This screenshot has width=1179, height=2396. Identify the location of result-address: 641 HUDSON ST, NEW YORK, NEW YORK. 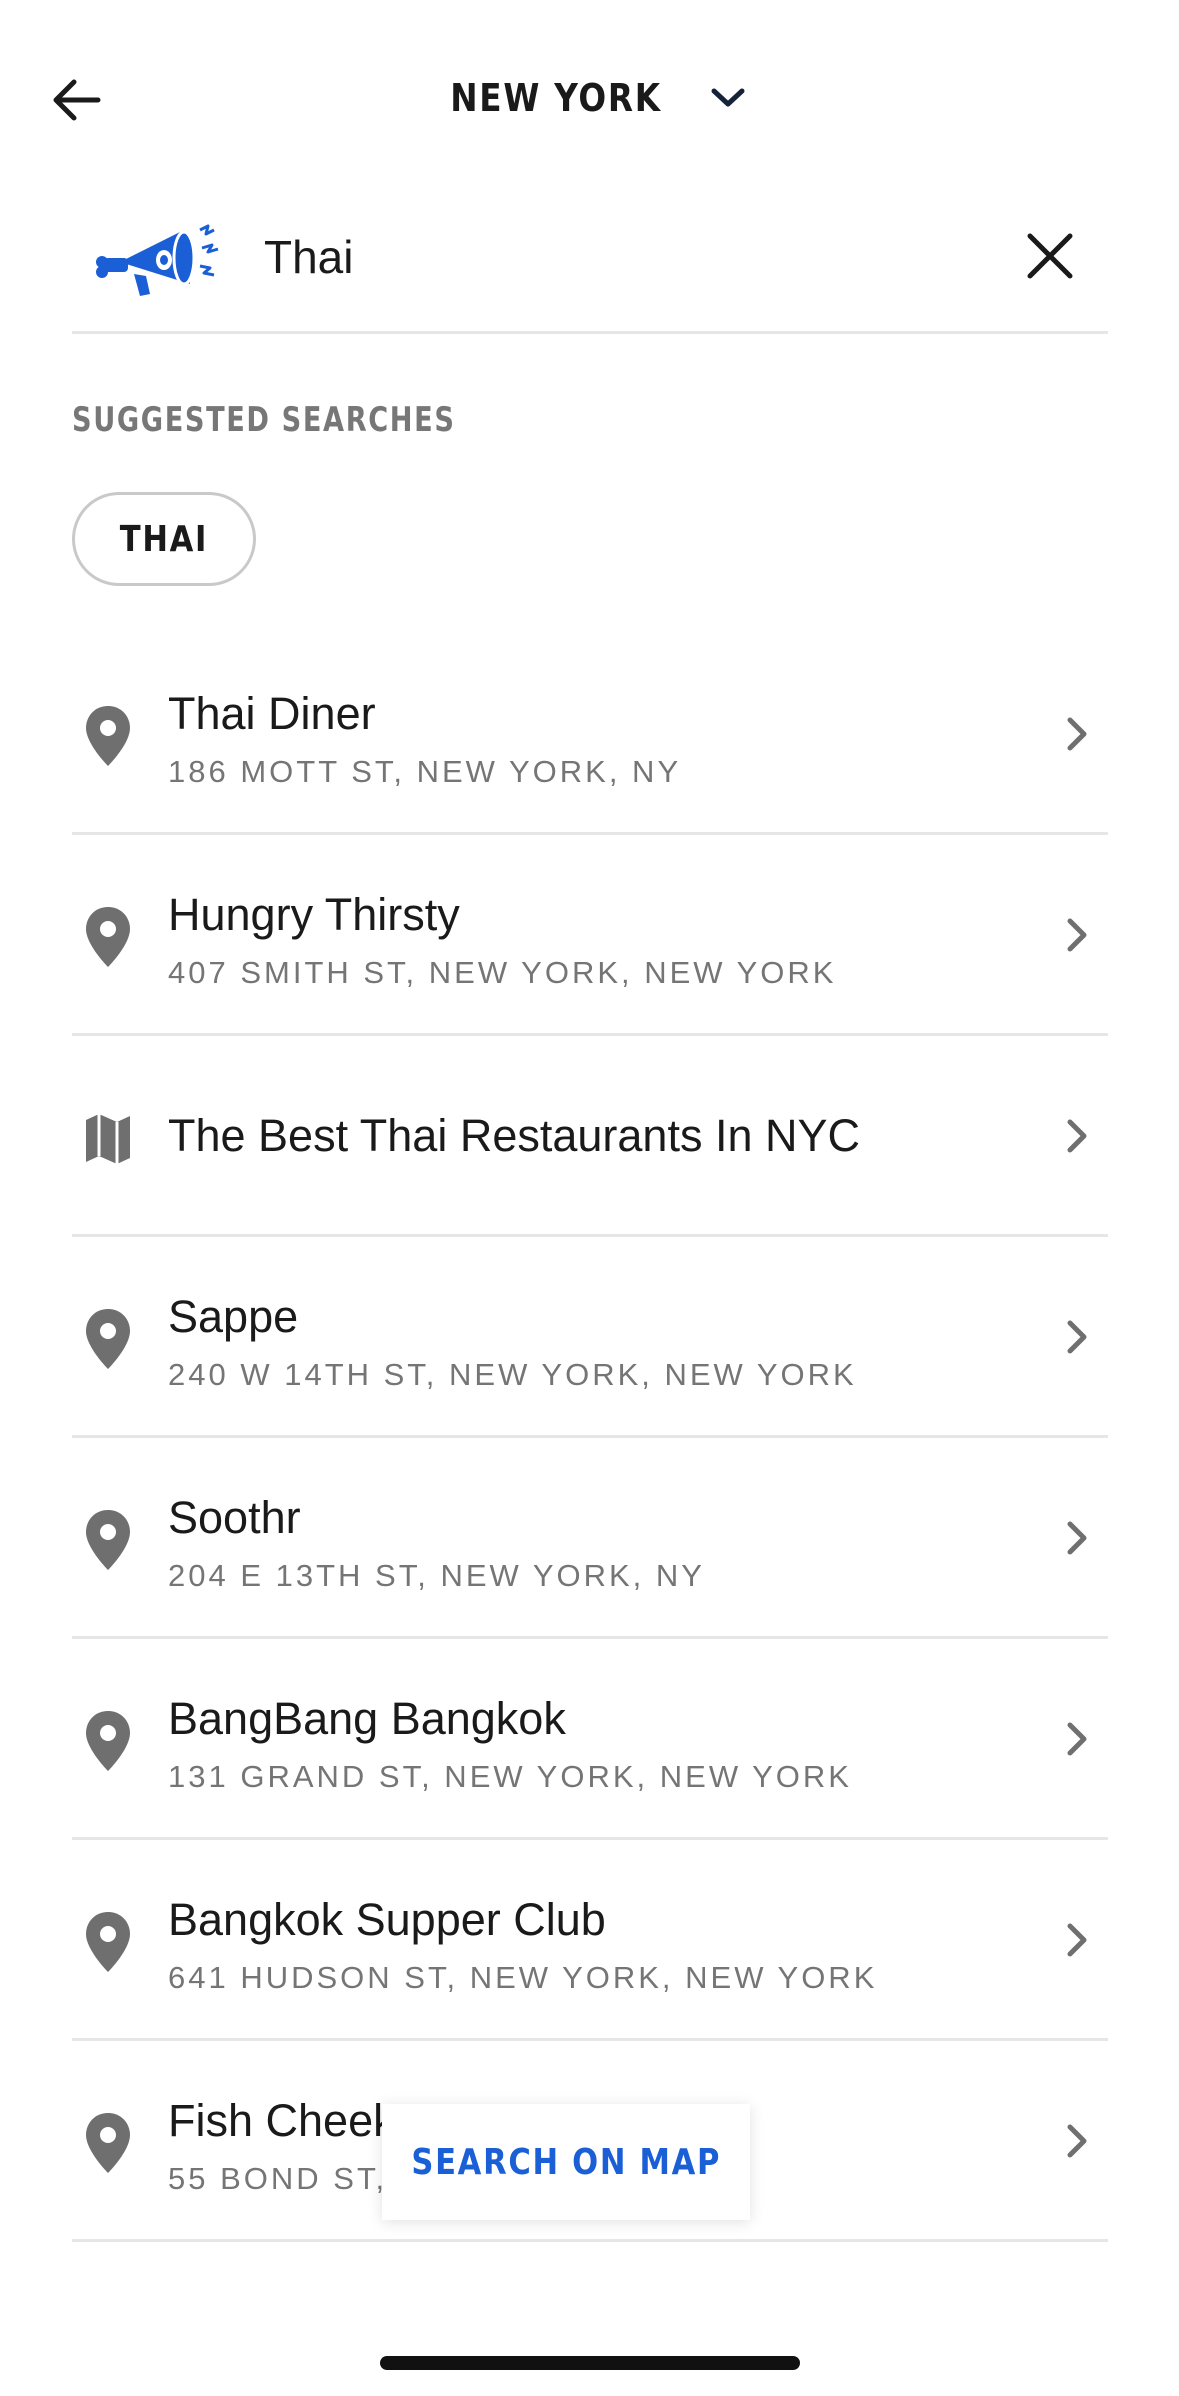
(523, 1977).